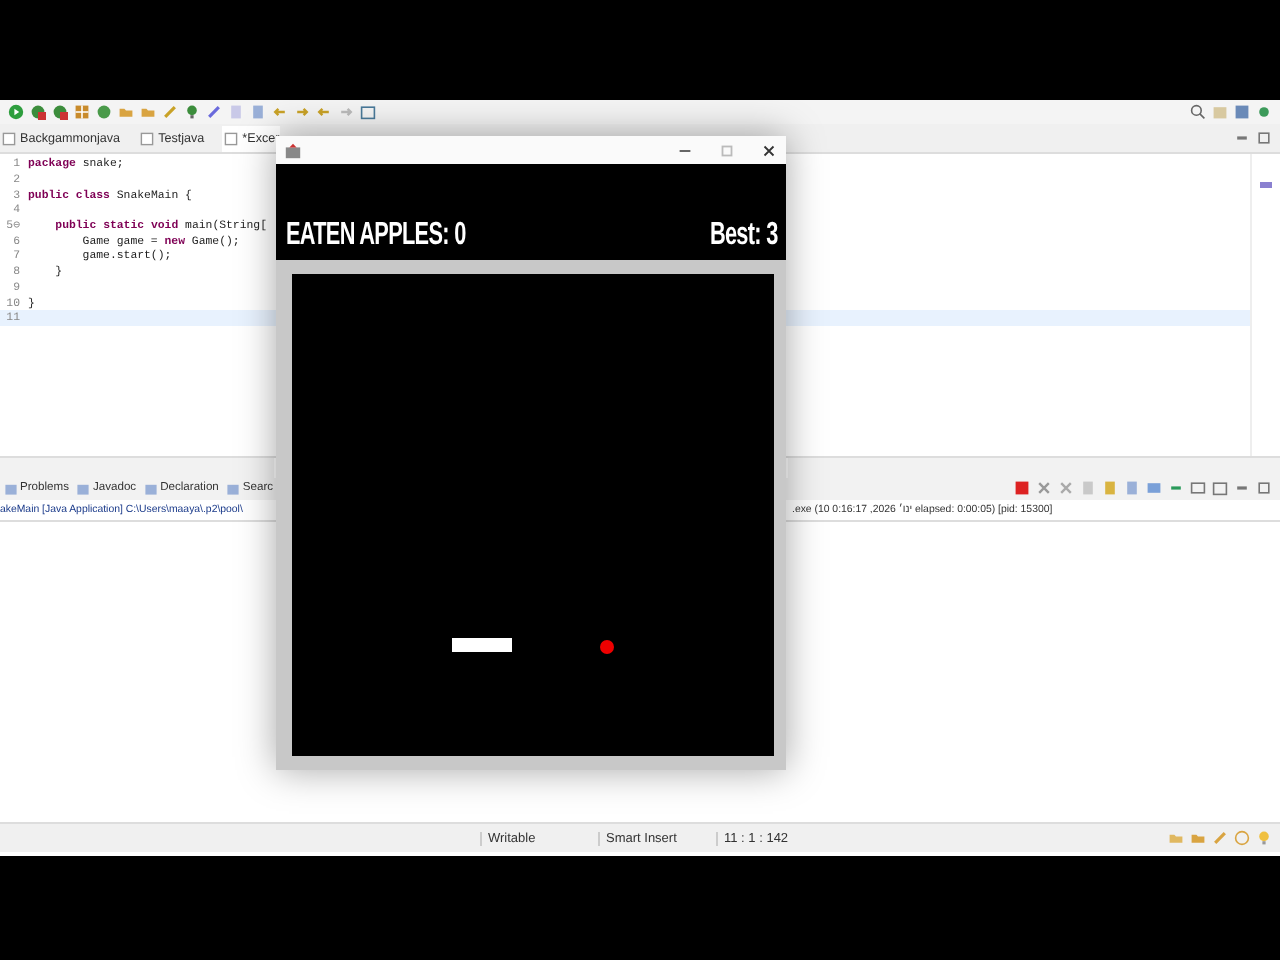  Describe the element at coordinates (1242, 138) in the screenshot. I see `minimize-icon` at that location.